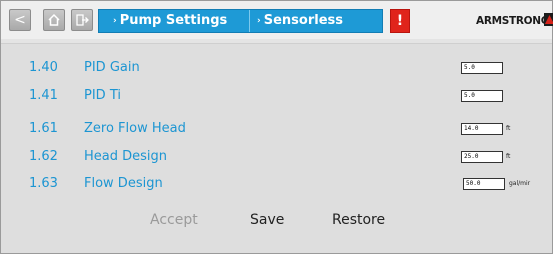 The width and height of the screenshot is (553, 254). I want to click on param-label: Head Design, so click(126, 156).